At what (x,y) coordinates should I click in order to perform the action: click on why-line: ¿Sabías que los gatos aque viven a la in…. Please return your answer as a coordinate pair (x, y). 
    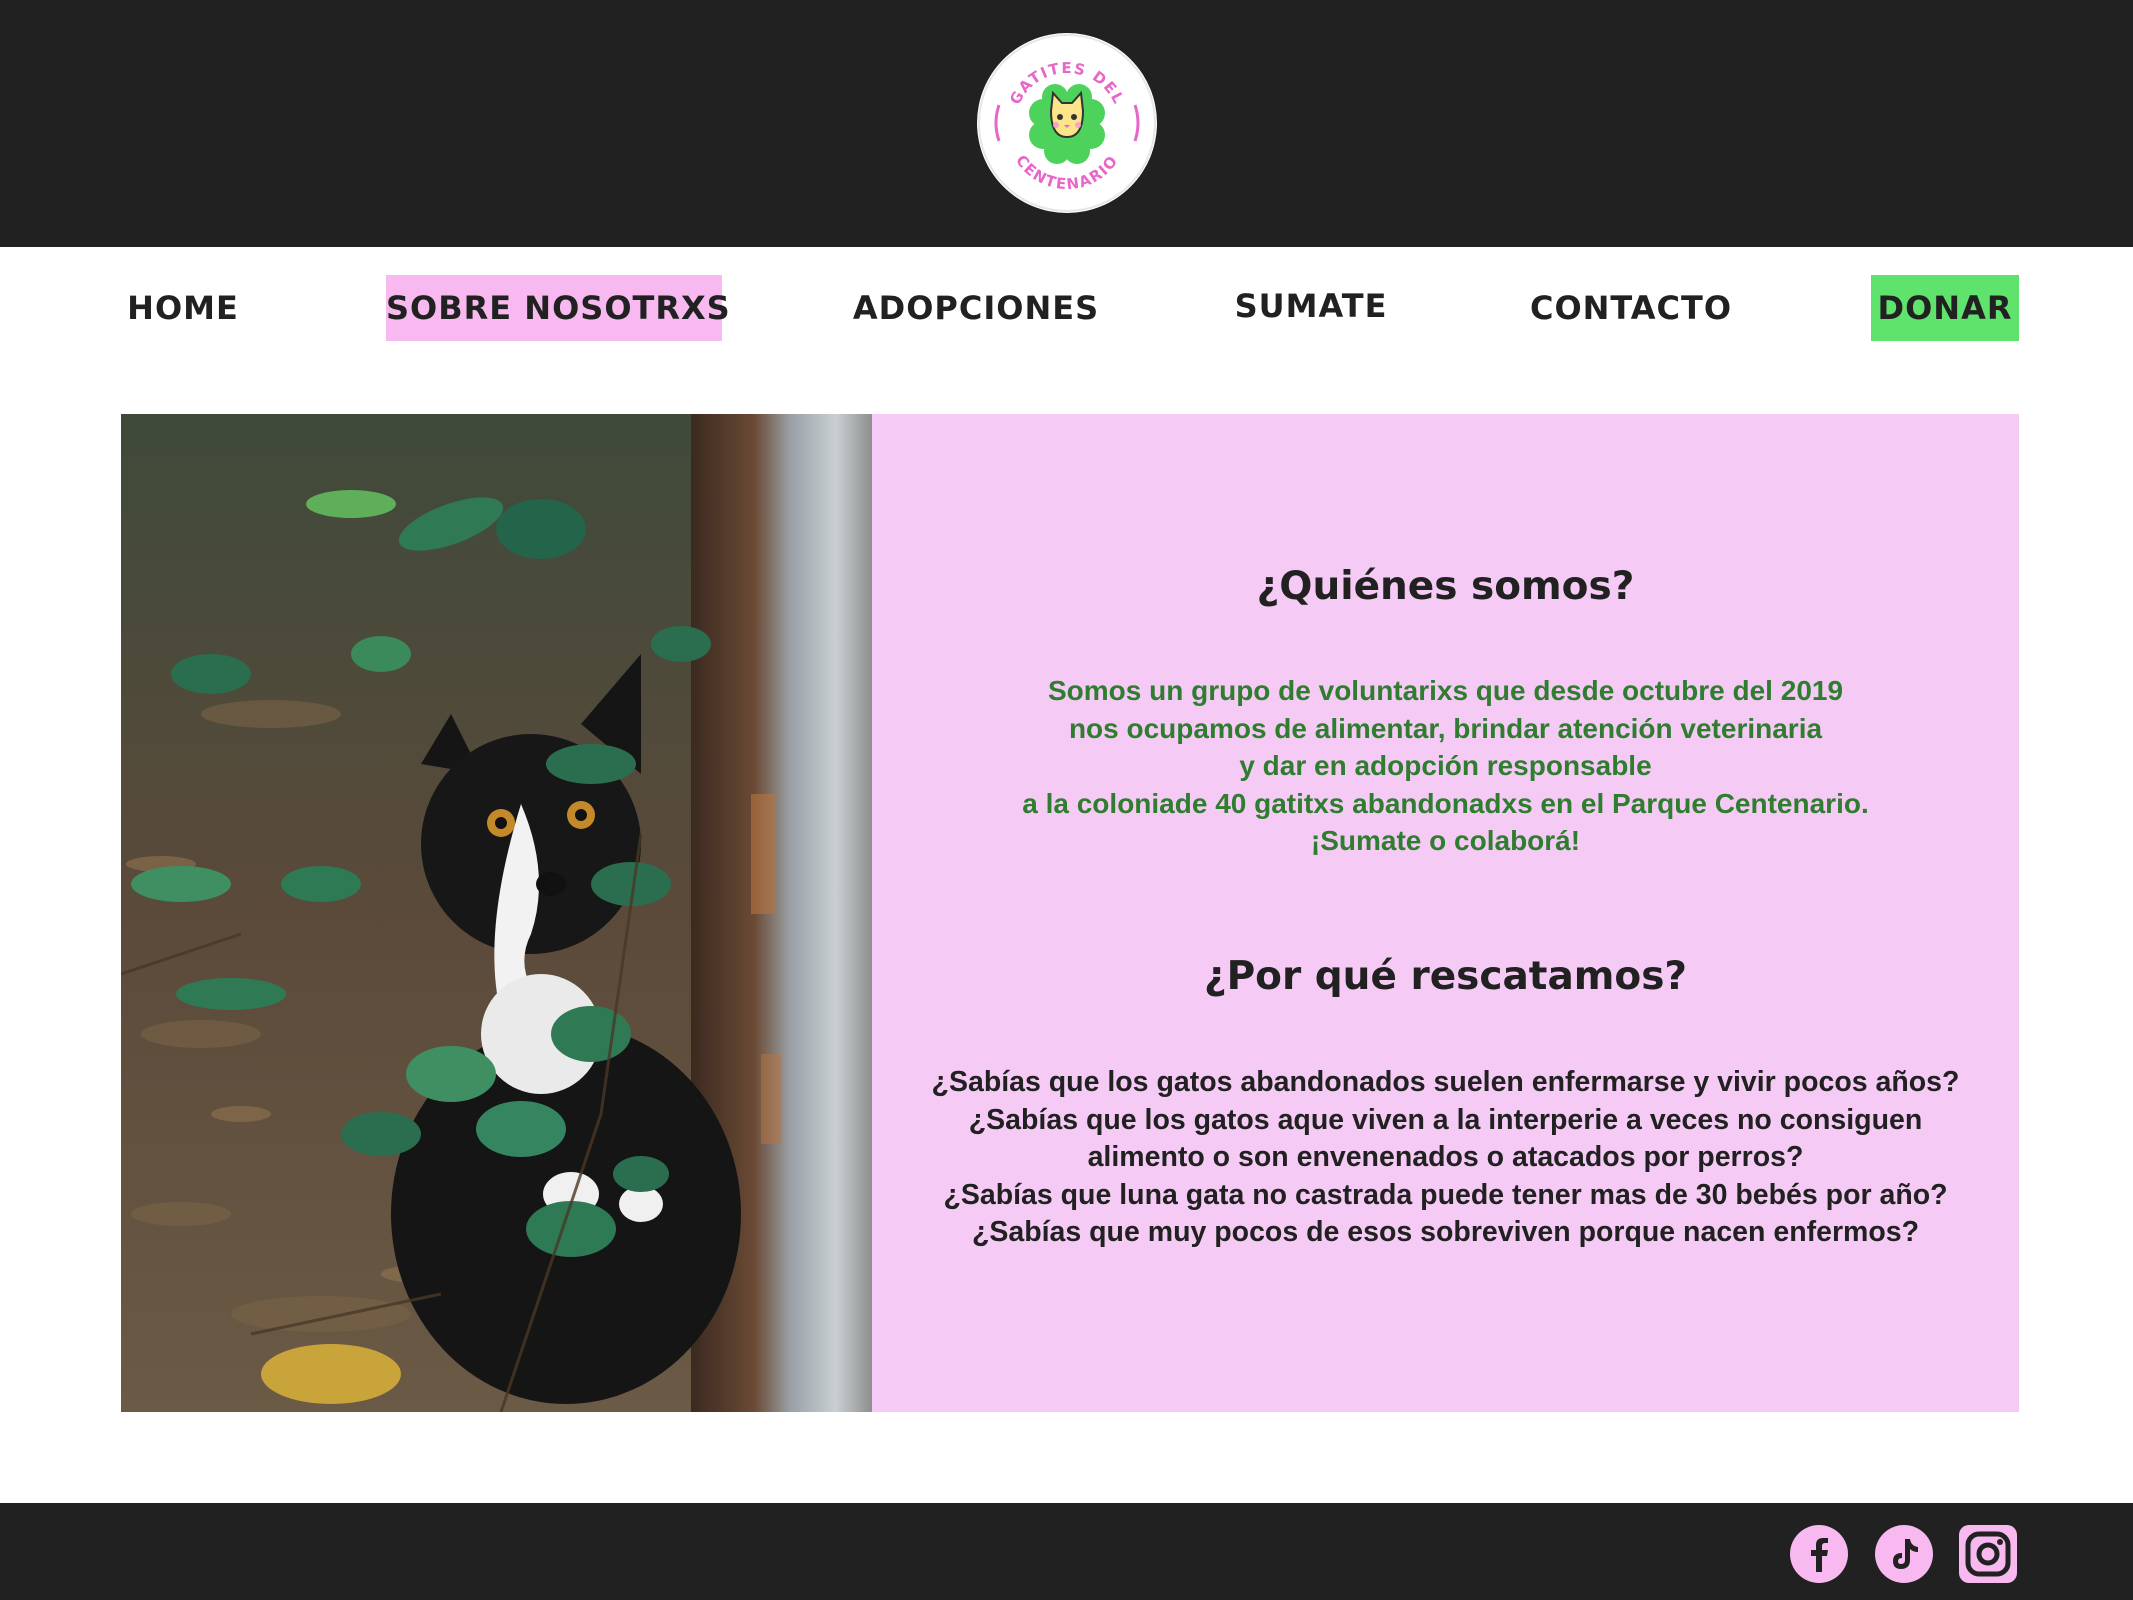
    Looking at the image, I should click on (1445, 1119).